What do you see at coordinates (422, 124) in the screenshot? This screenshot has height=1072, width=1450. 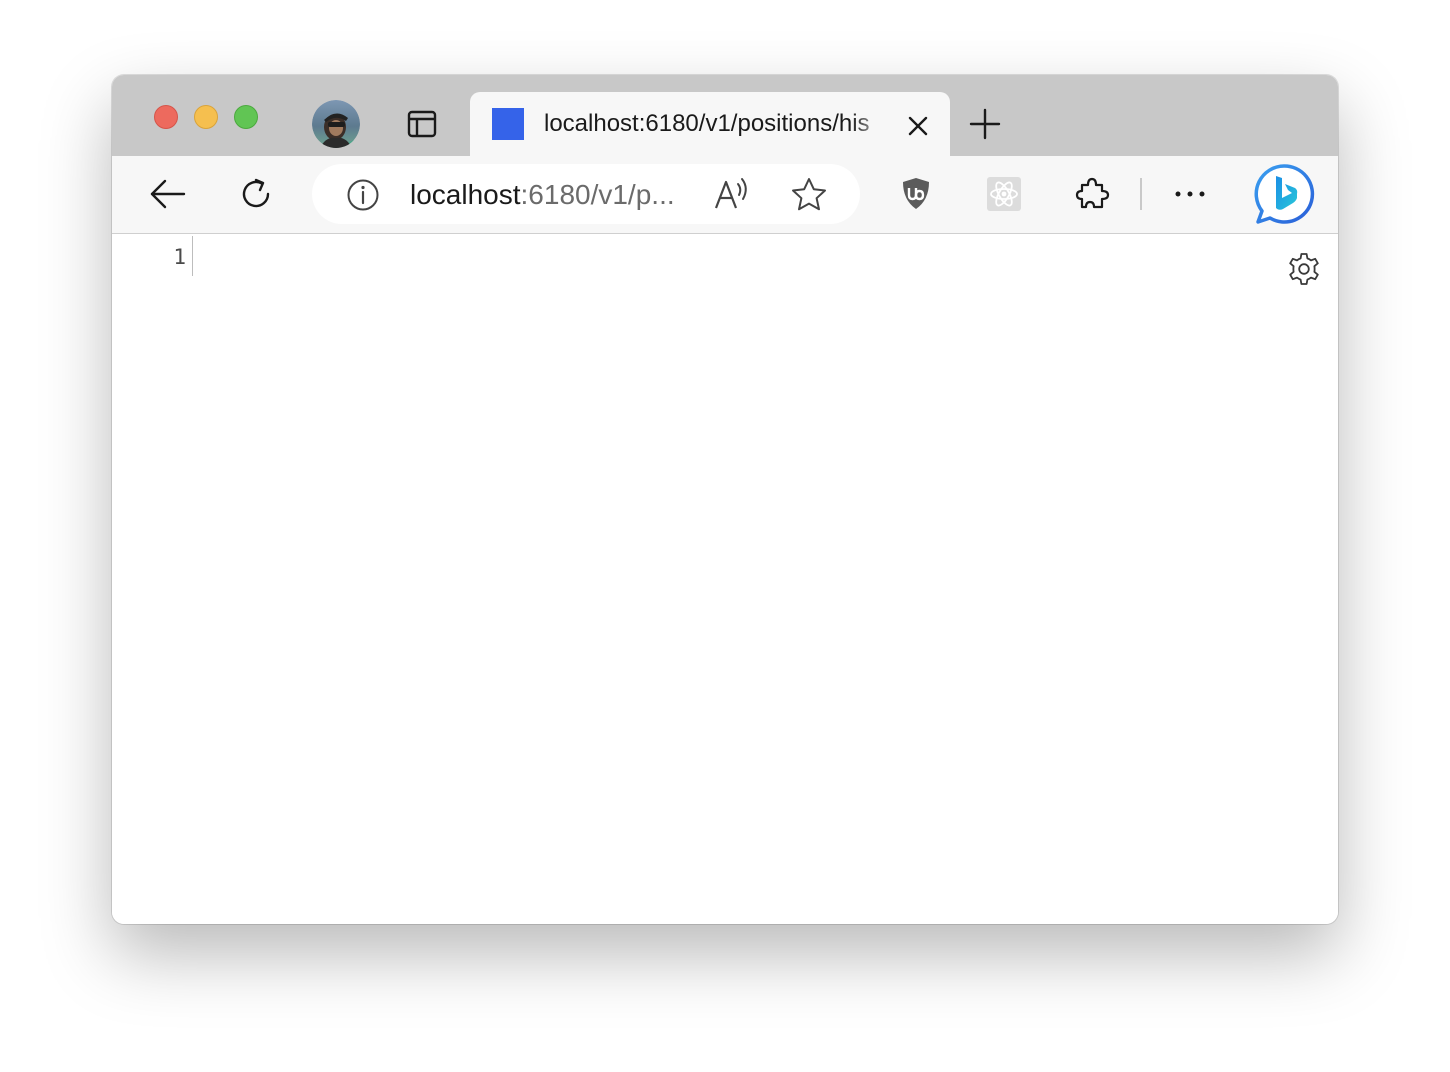 I see `tab-actions-icon` at bounding box center [422, 124].